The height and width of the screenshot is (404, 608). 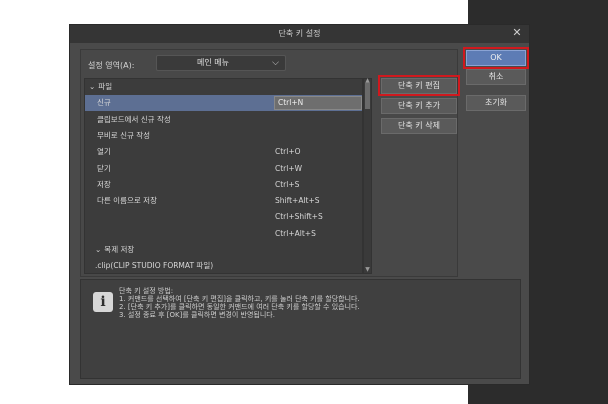 I want to click on shortcut-key: Ctrl+Alt+S, so click(x=295, y=233).